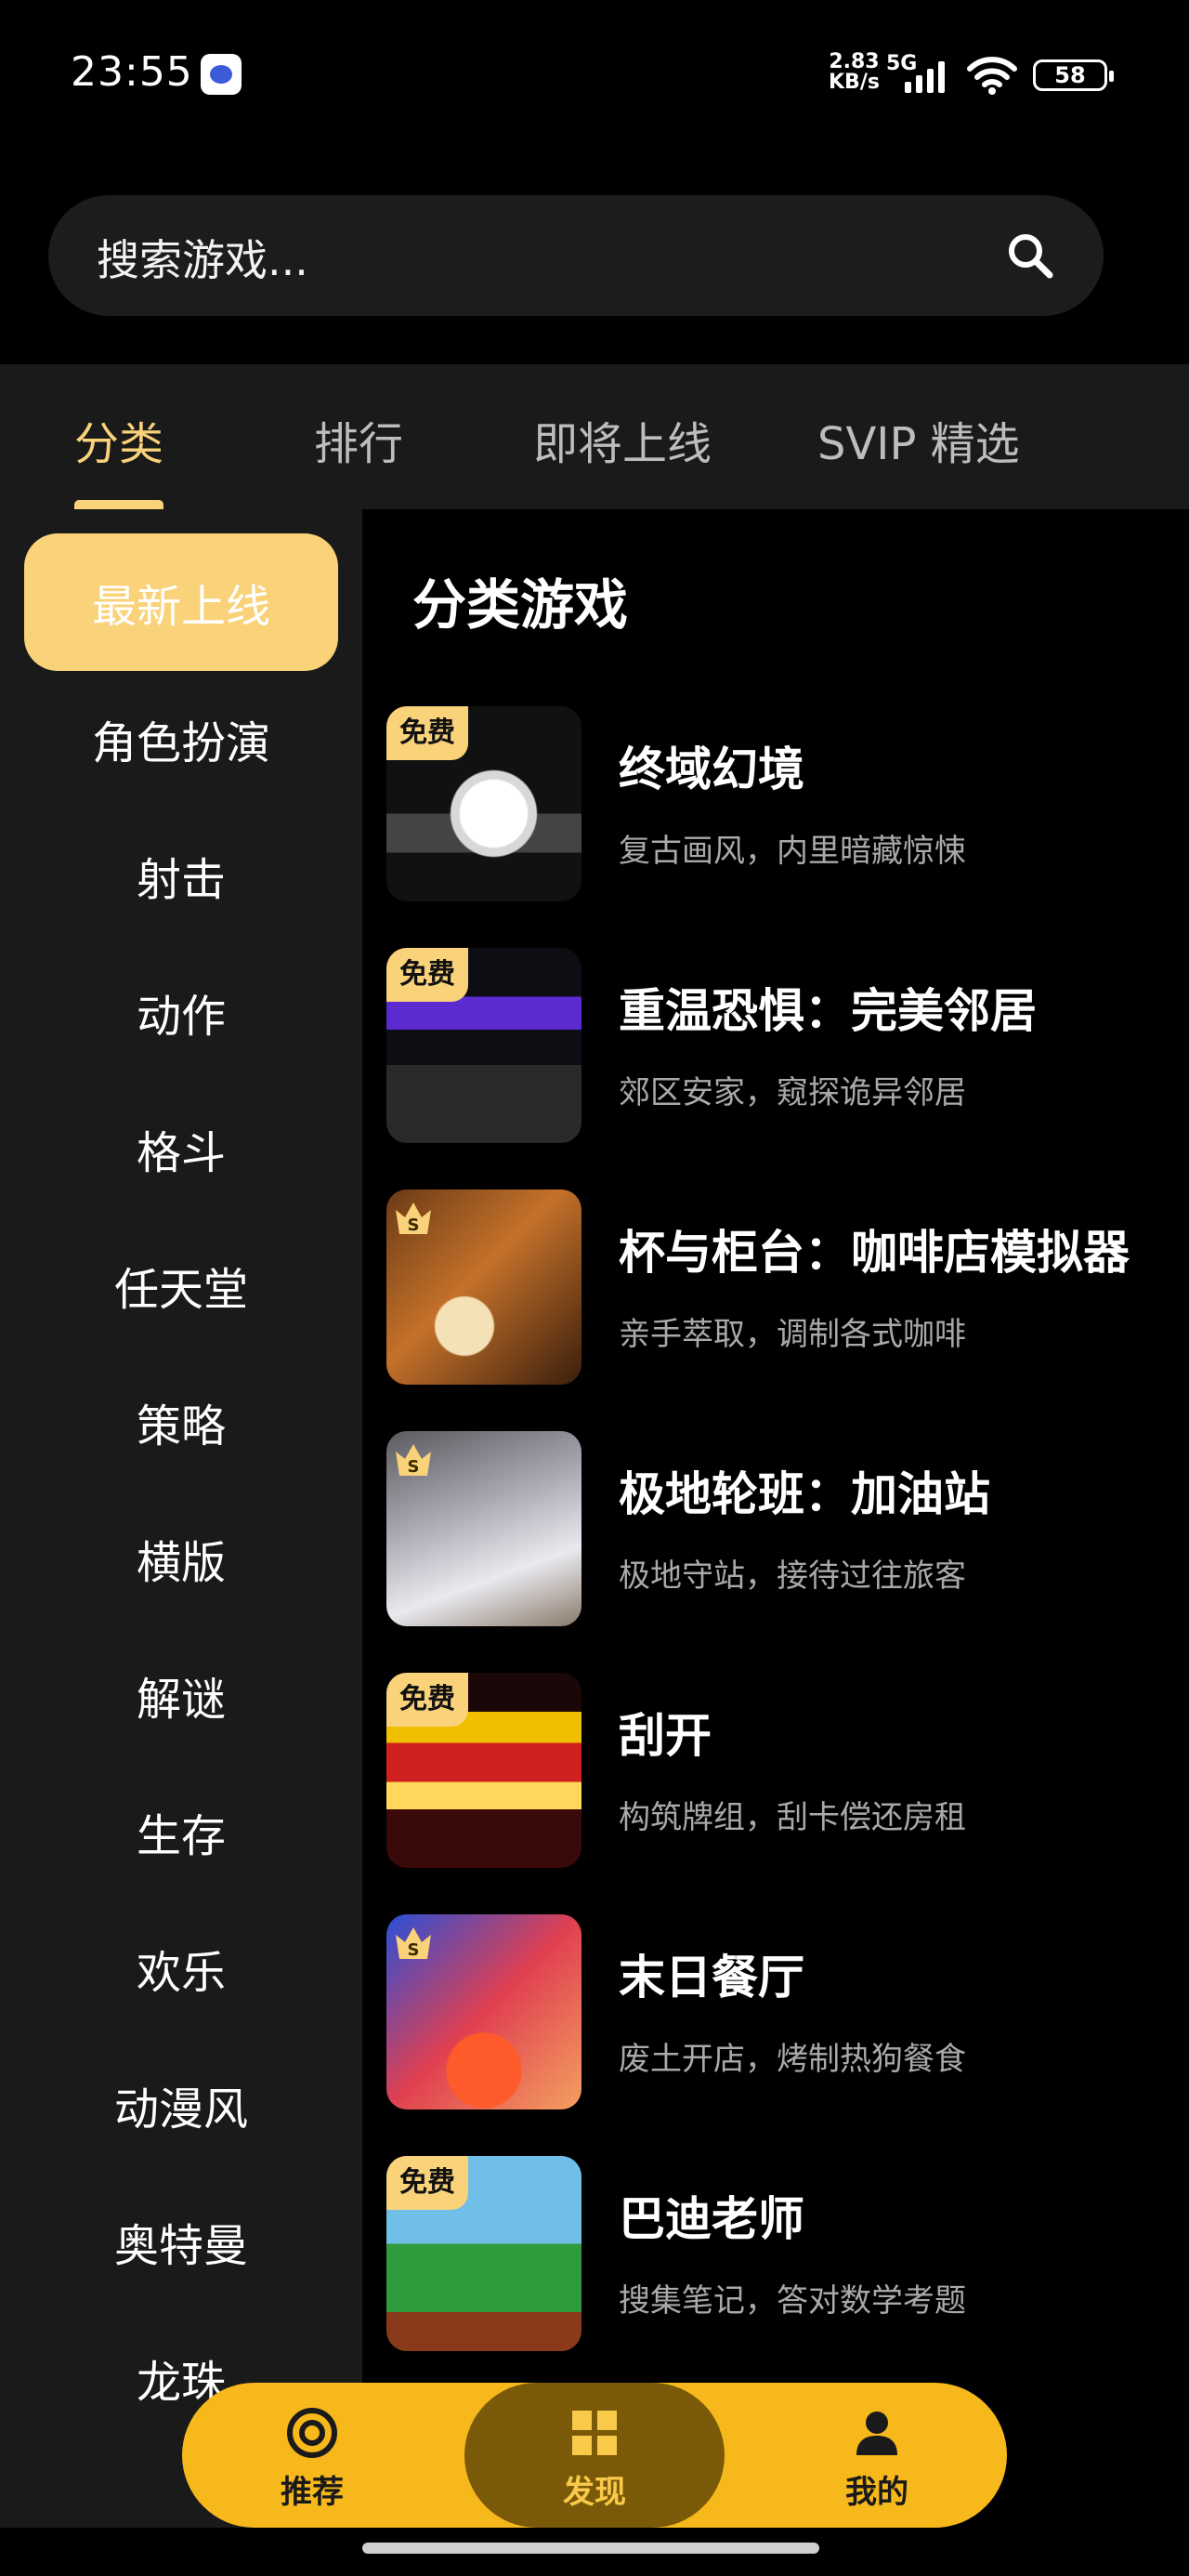 The width and height of the screenshot is (1189, 2576). I want to click on battery-indicator: 58, so click(1073, 75).